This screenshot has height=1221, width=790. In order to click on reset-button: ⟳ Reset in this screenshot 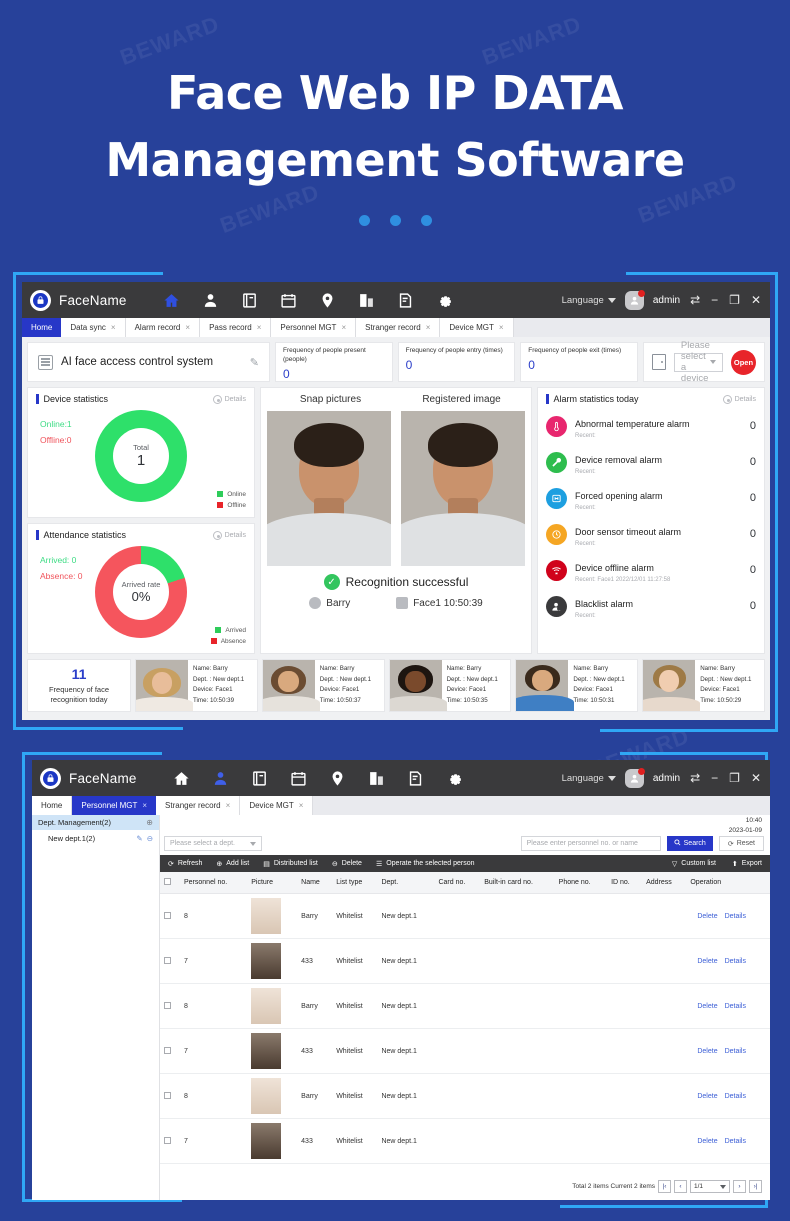, I will do `click(741, 843)`.